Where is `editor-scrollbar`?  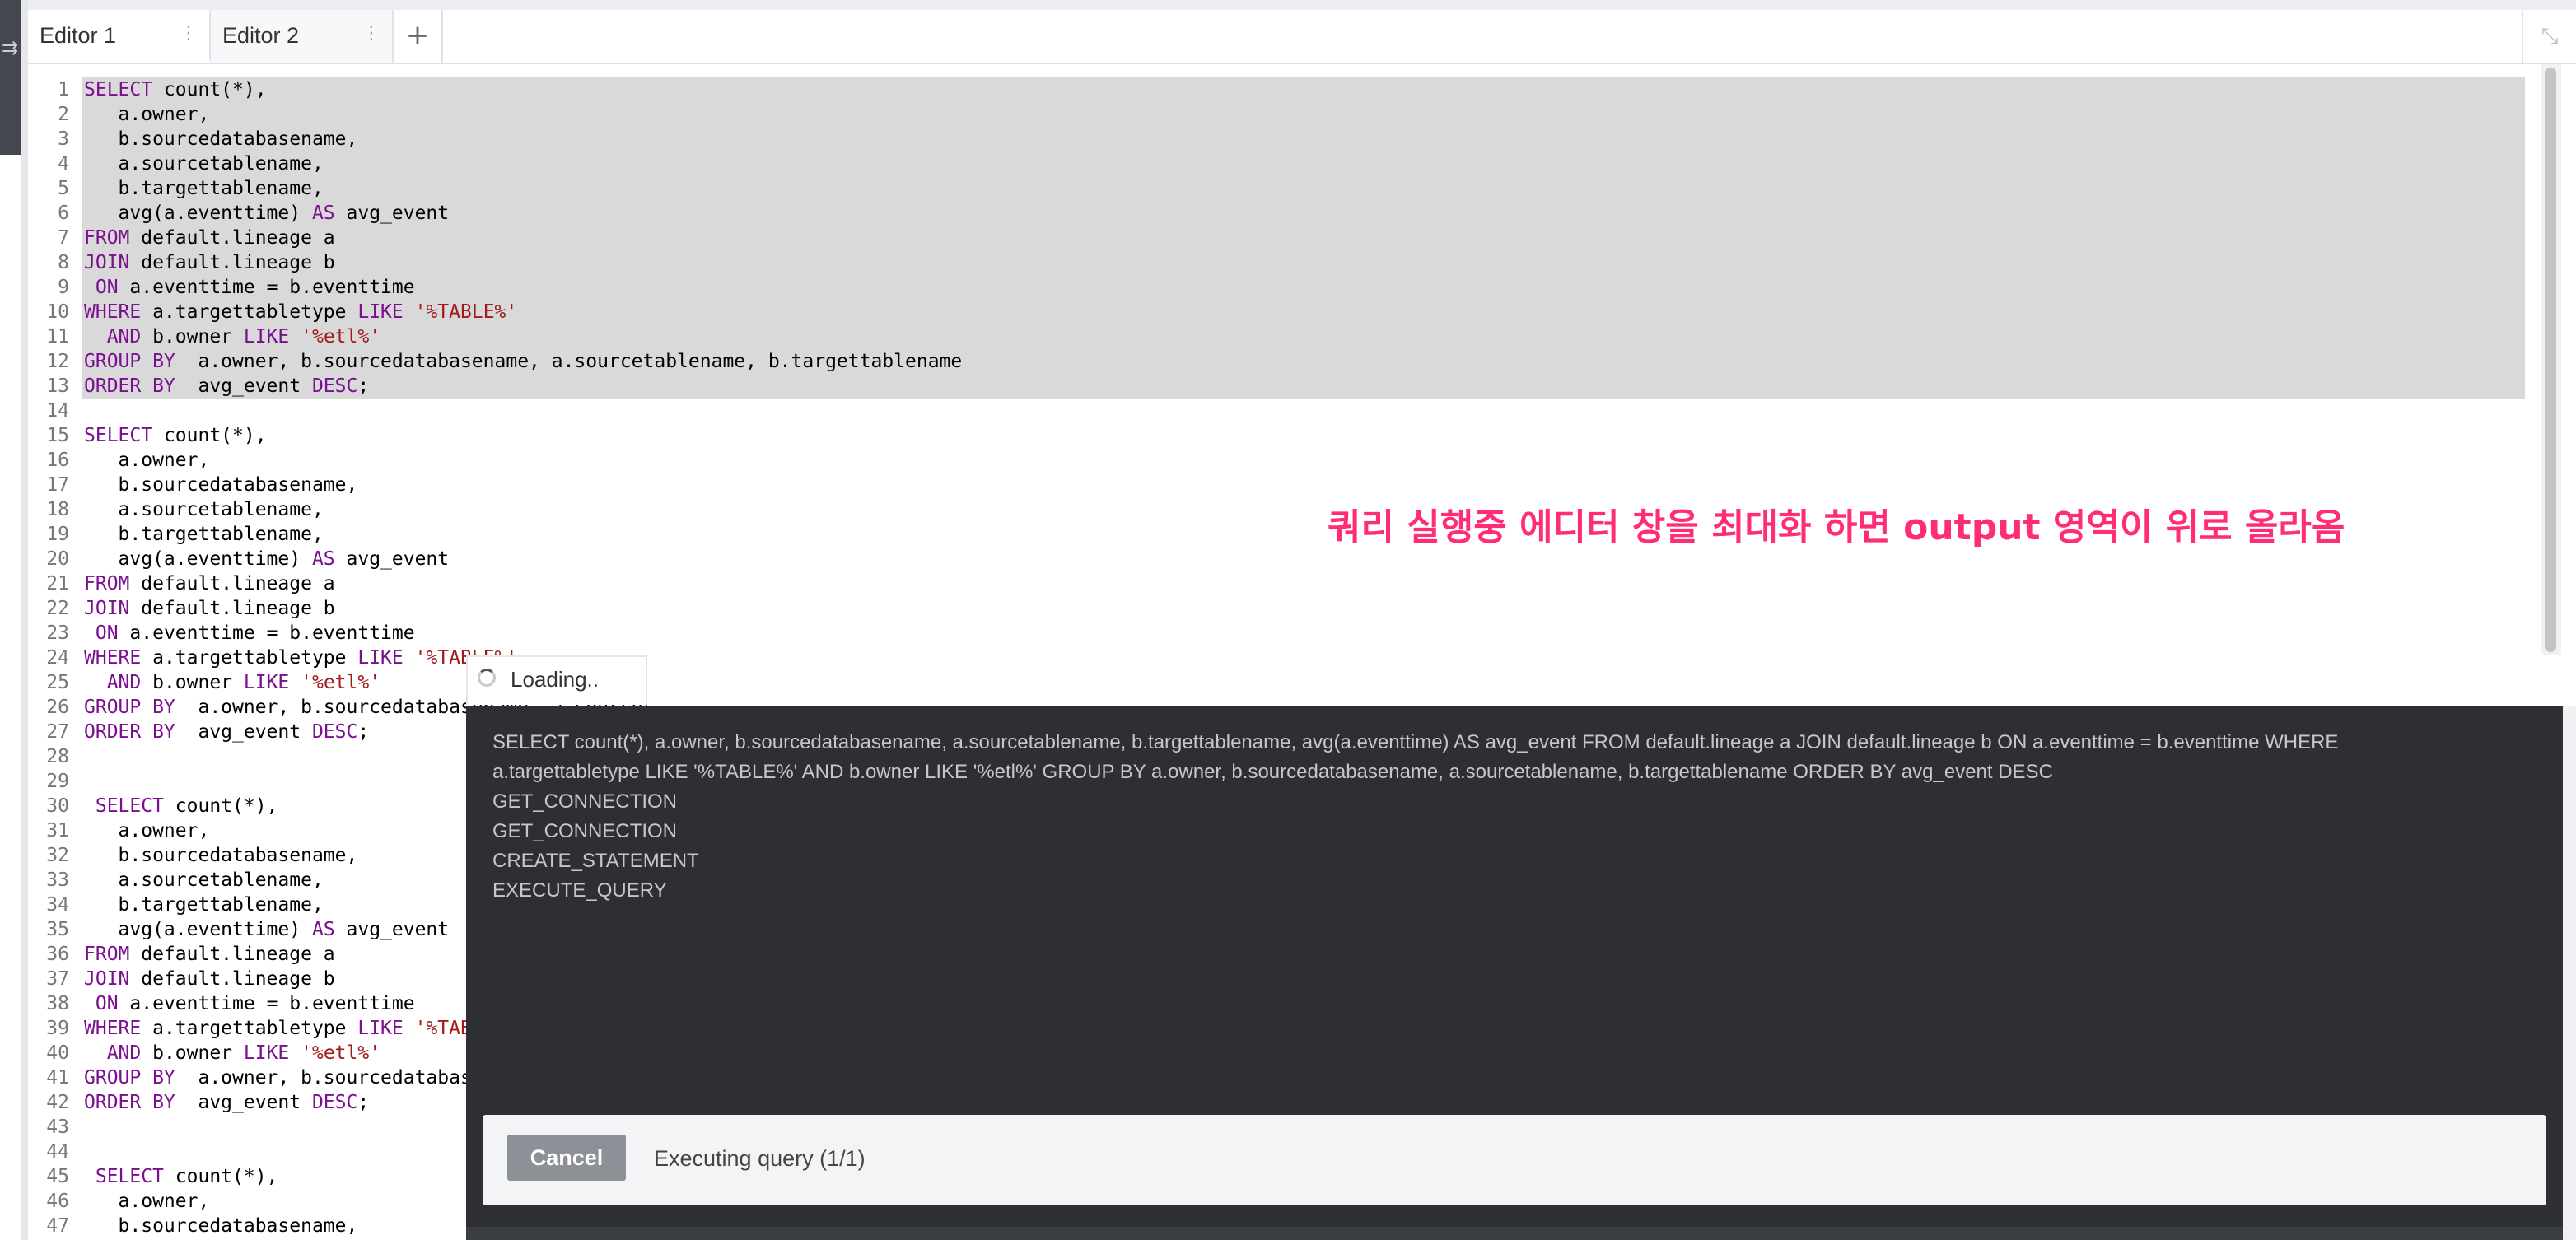 editor-scrollbar is located at coordinates (2551, 361).